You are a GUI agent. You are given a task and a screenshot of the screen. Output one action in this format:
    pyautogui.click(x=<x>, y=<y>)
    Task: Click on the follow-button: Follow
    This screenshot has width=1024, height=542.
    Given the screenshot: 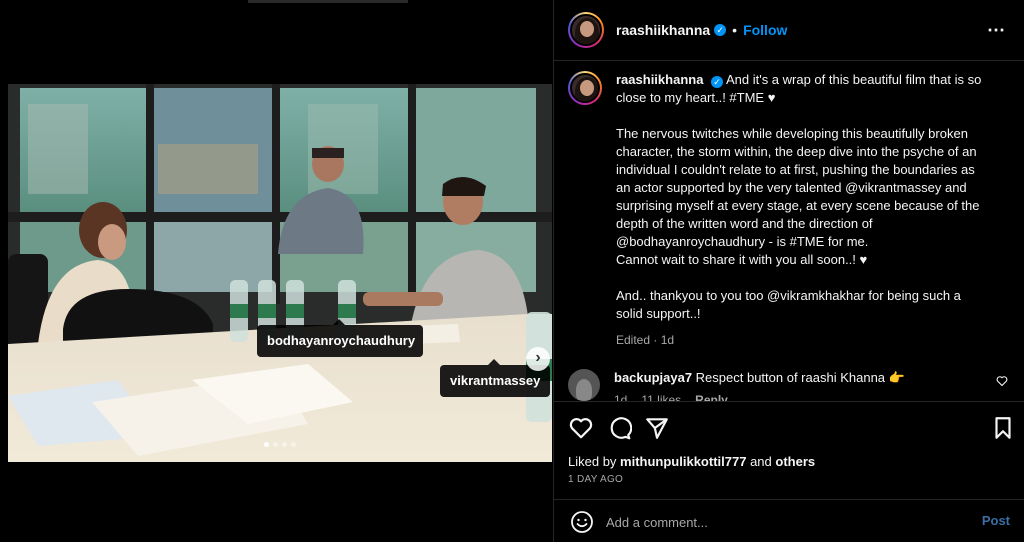 What is the action you would take?
    pyautogui.click(x=765, y=30)
    